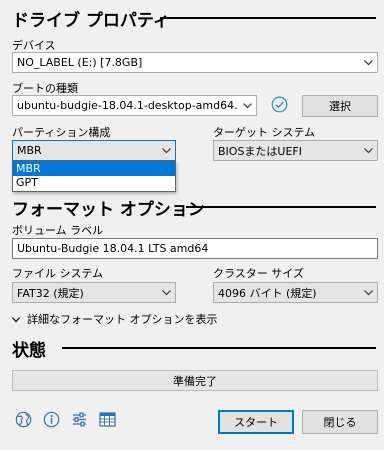 Image resolution: width=384 pixels, height=450 pixels. Describe the element at coordinates (127, 105) in the screenshot. I see `boot-type-value: ubuntu-budgie-18.04.1-desktop-amd64.iso` at that location.